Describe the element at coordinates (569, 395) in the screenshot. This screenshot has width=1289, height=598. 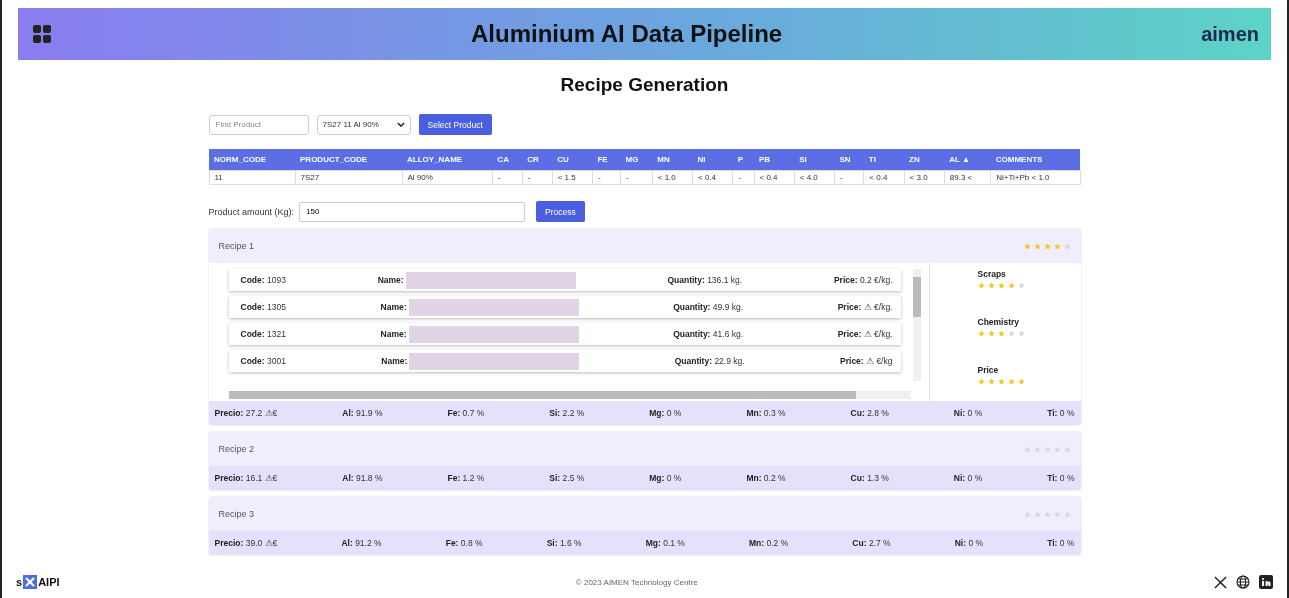
I see `horizontal-scrollbar` at that location.